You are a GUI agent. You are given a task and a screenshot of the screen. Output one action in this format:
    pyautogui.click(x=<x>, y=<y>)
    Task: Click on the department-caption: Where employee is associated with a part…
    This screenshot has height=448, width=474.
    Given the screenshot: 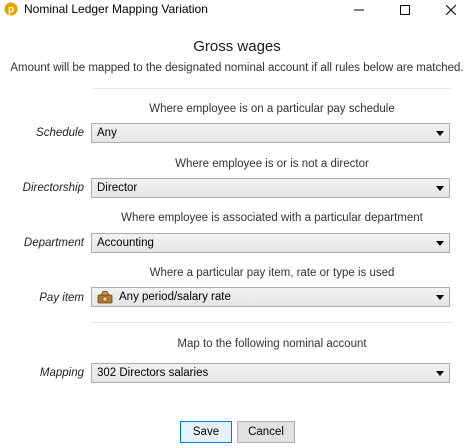 What is the action you would take?
    pyautogui.click(x=272, y=218)
    